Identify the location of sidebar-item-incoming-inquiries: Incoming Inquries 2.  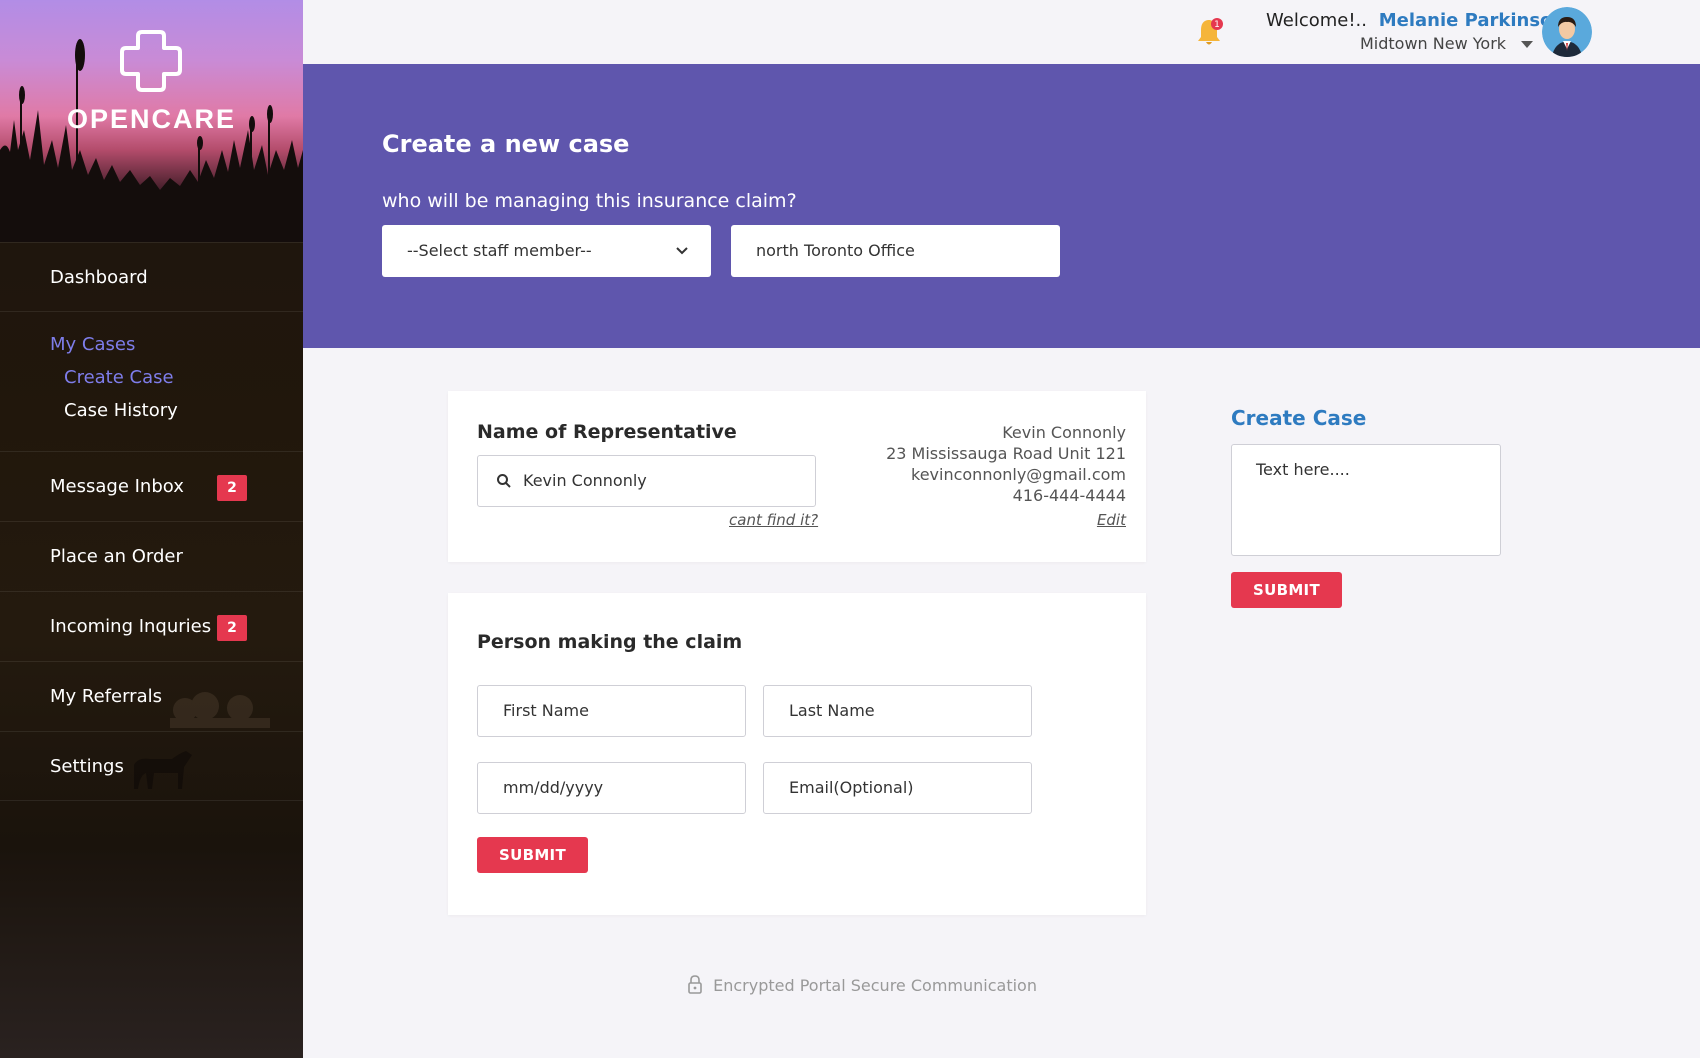
(151, 626).